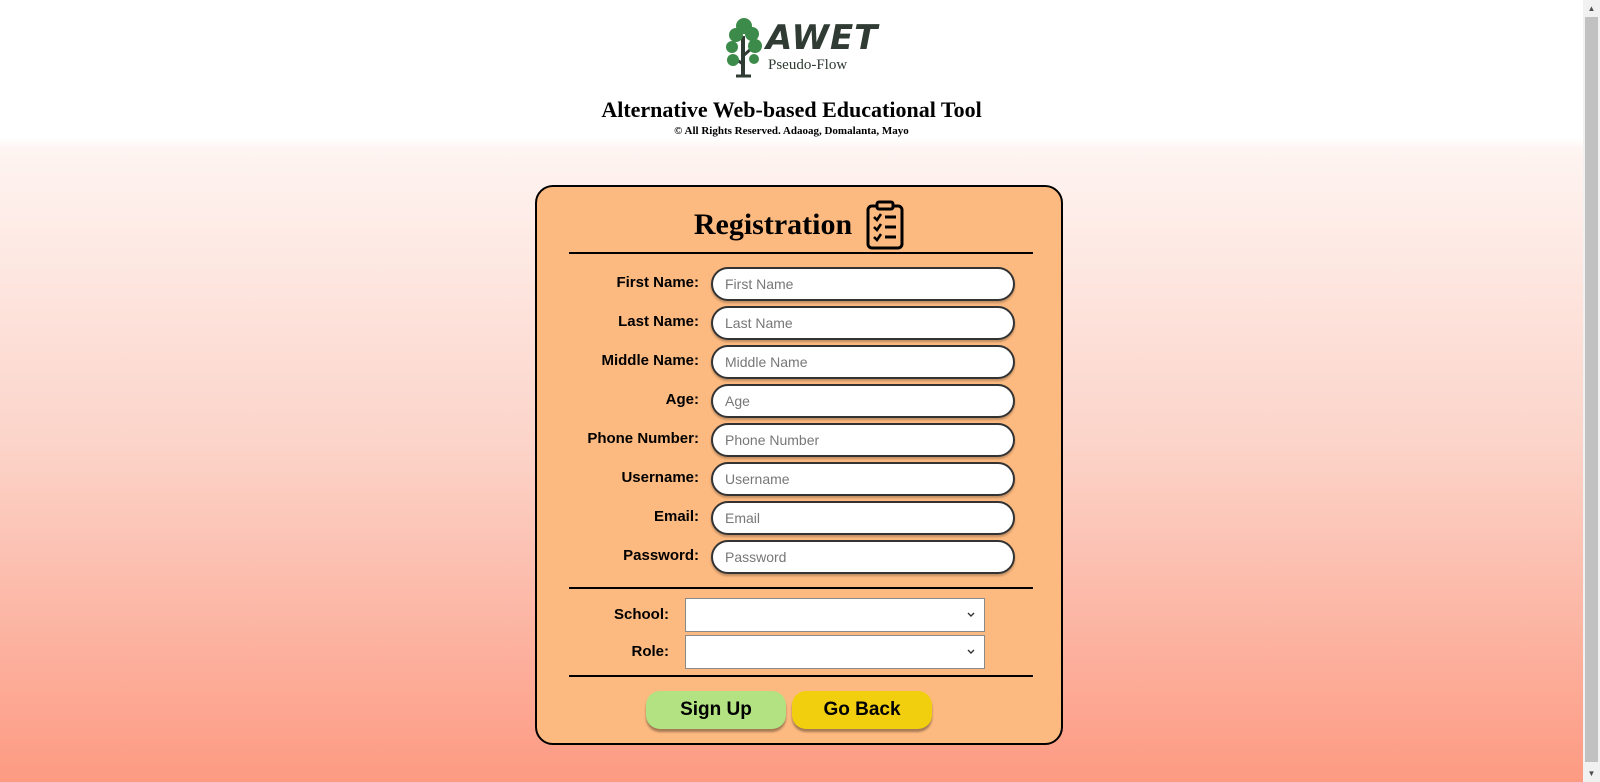  What do you see at coordinates (863, 401) in the screenshot?
I see `age-input` at bounding box center [863, 401].